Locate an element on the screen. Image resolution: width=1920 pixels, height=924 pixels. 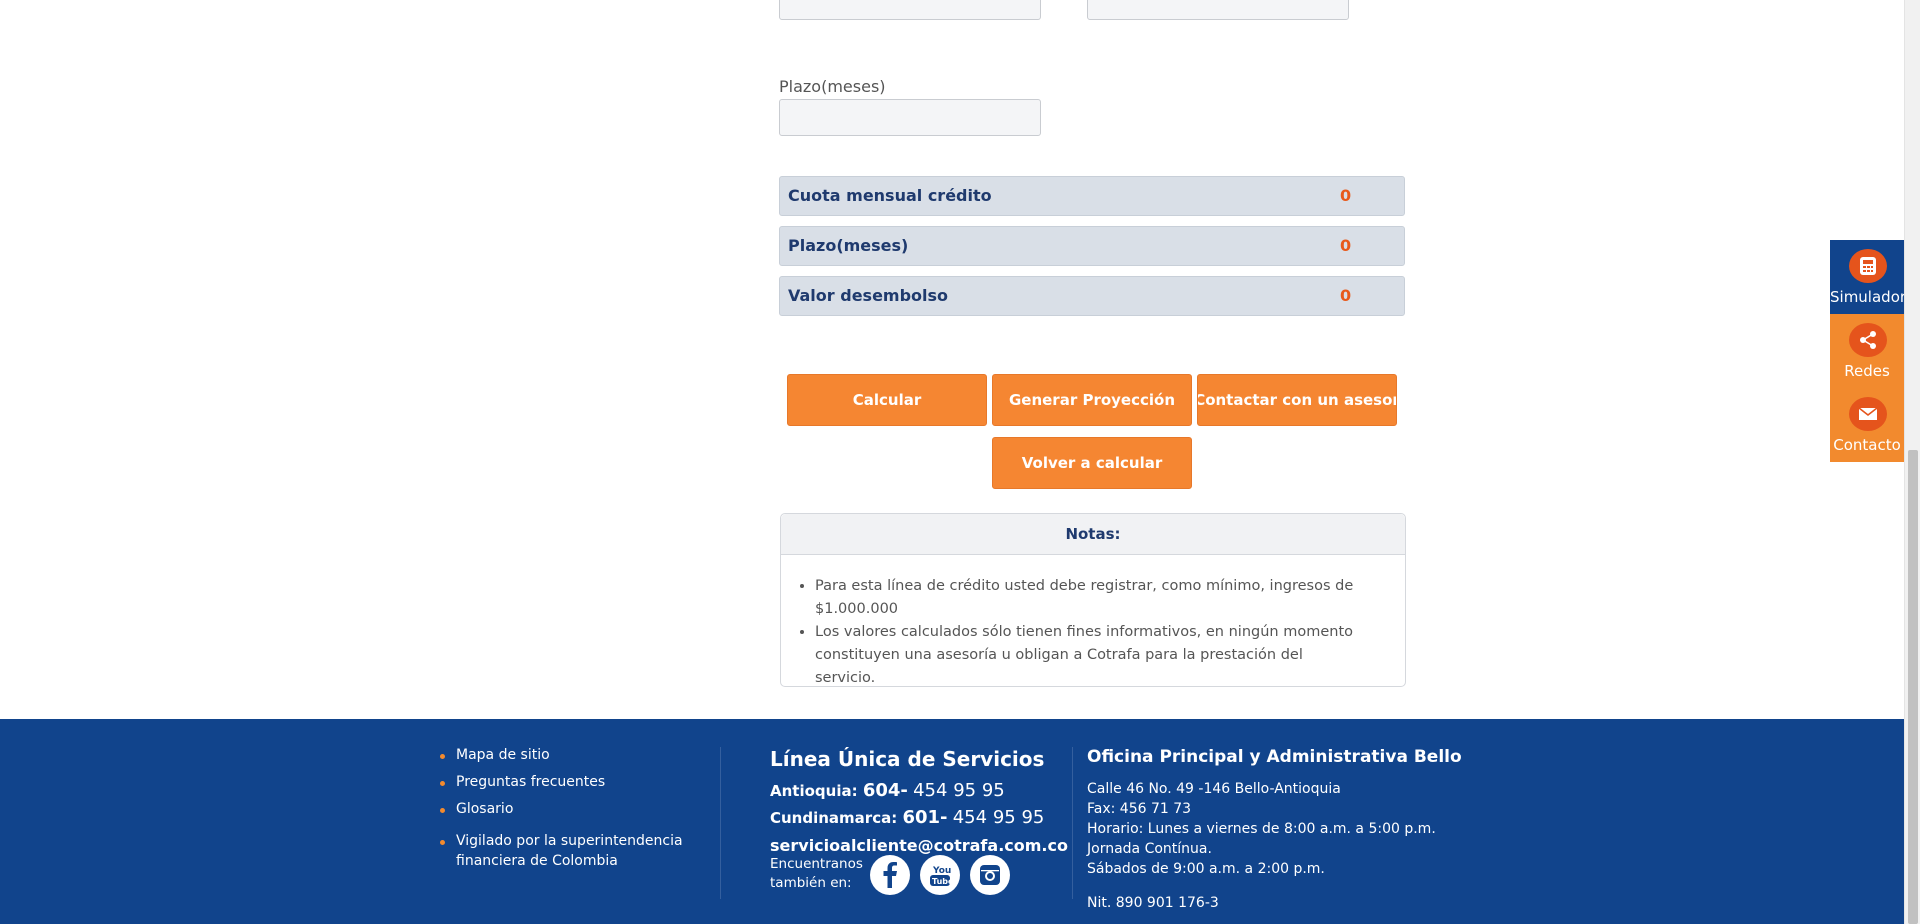
office-fax: Fax: 456 71 73 is located at coordinates (1139, 809).